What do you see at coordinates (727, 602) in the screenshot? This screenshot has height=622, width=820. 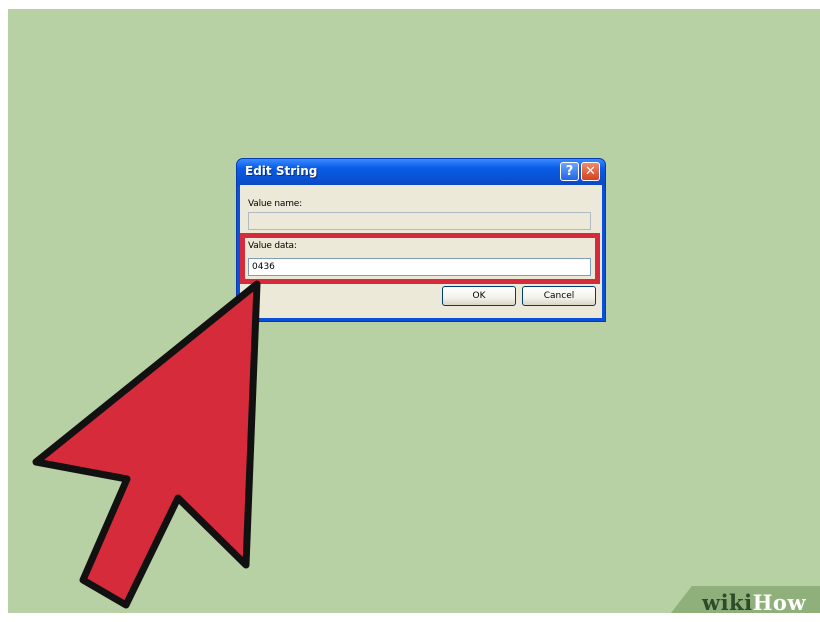 I see `wikihow-logo-wiki: wiki` at bounding box center [727, 602].